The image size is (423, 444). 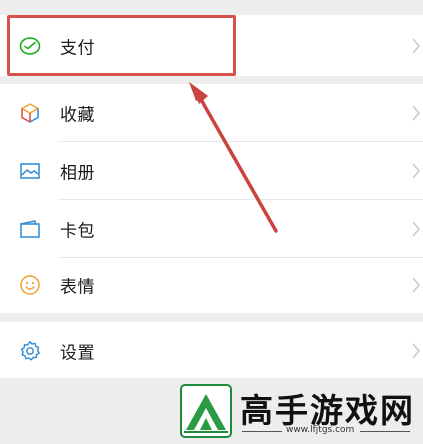 I want to click on watermark-underline-right, so click(x=385, y=431).